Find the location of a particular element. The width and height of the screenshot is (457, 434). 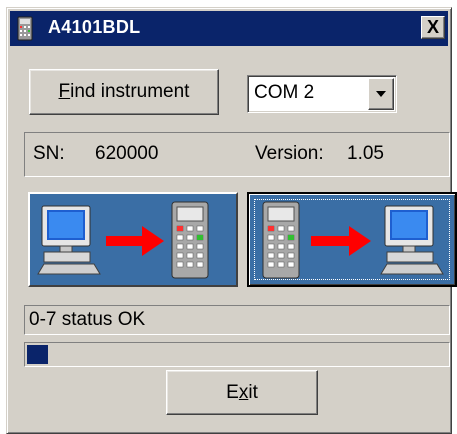

find-accel-letter: F is located at coordinates (64, 91).